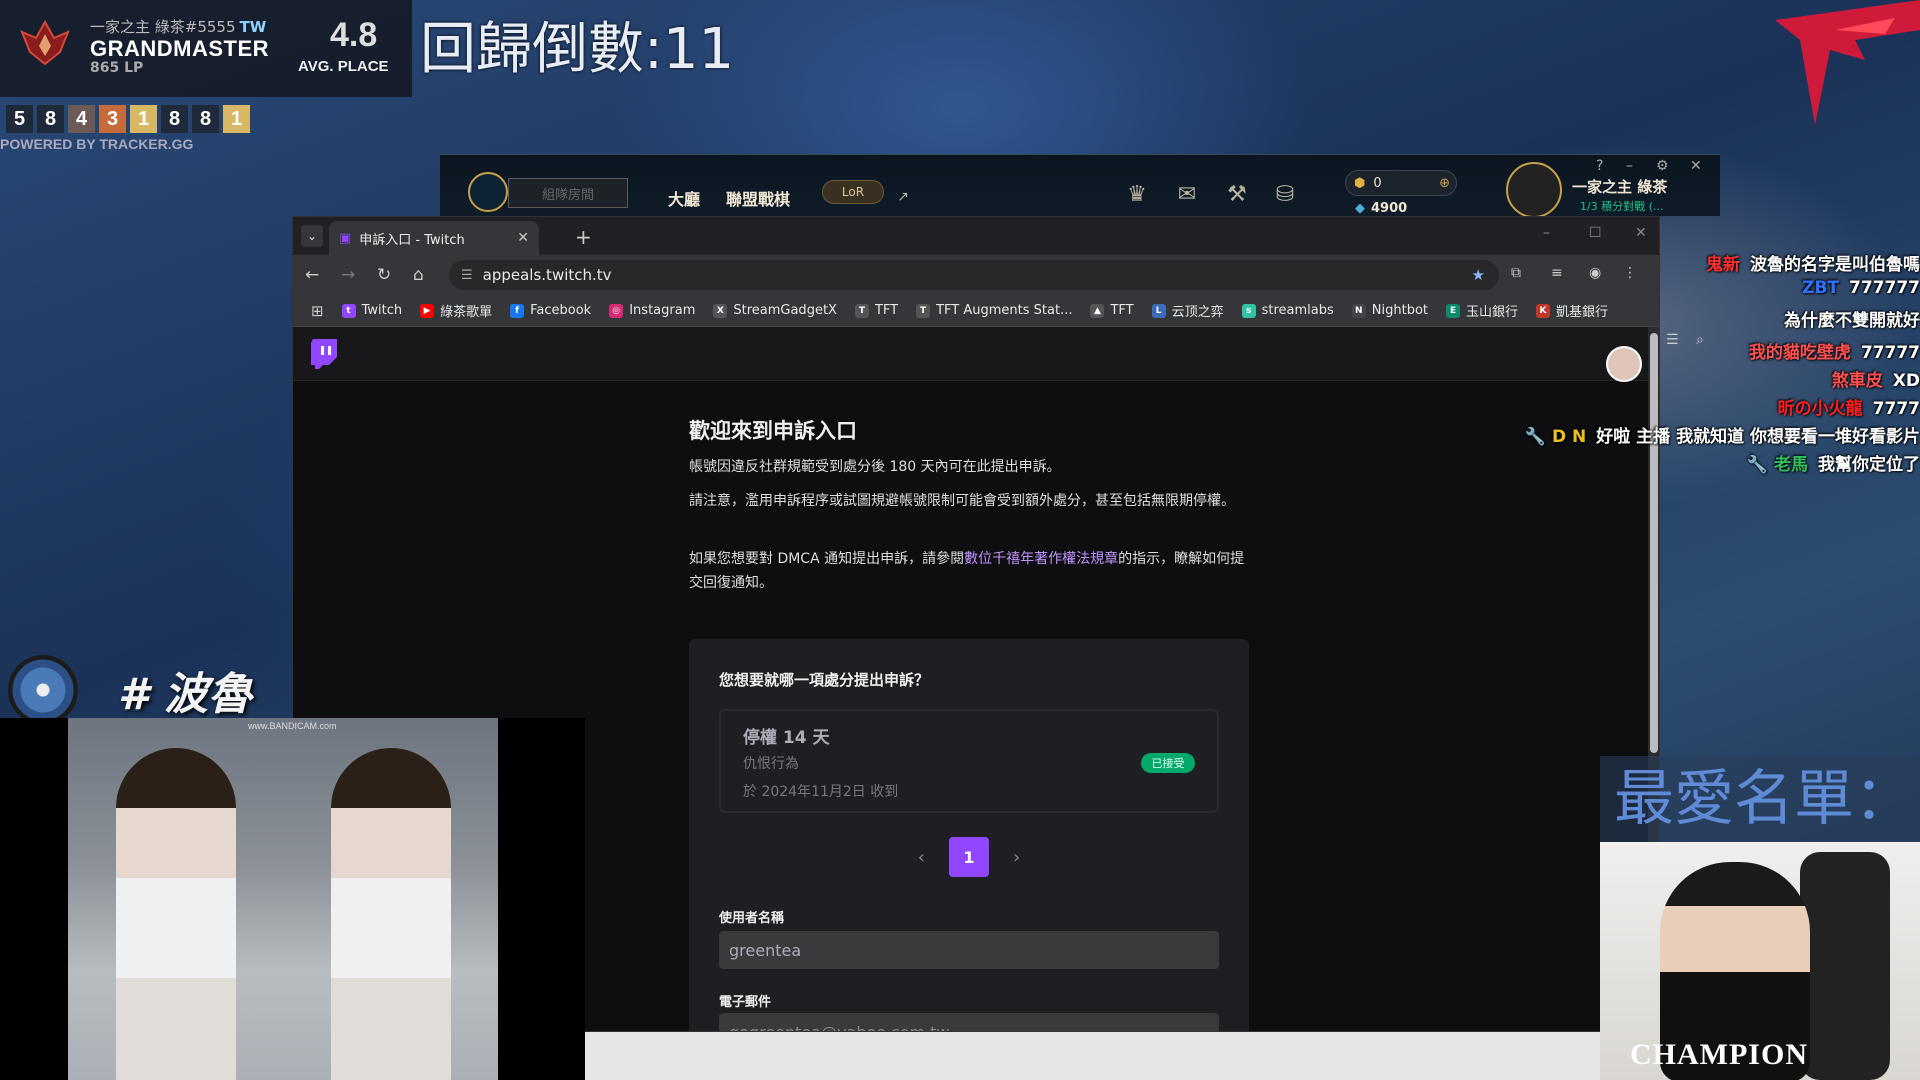 Image resolution: width=1920 pixels, height=1080 pixels. I want to click on bookmark-favicon-icon: L, so click(1158, 310).